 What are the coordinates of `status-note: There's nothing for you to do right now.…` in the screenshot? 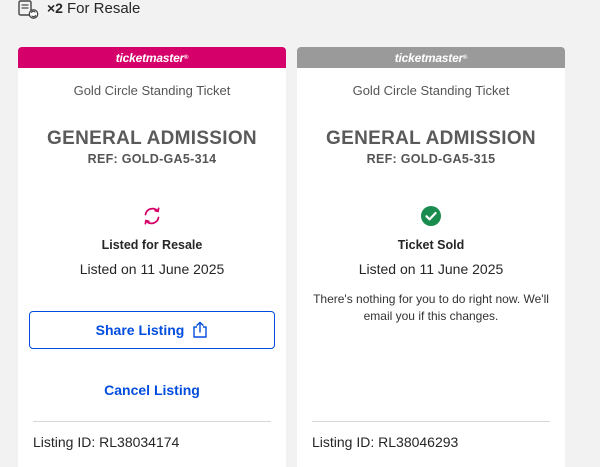 It's located at (431, 307).